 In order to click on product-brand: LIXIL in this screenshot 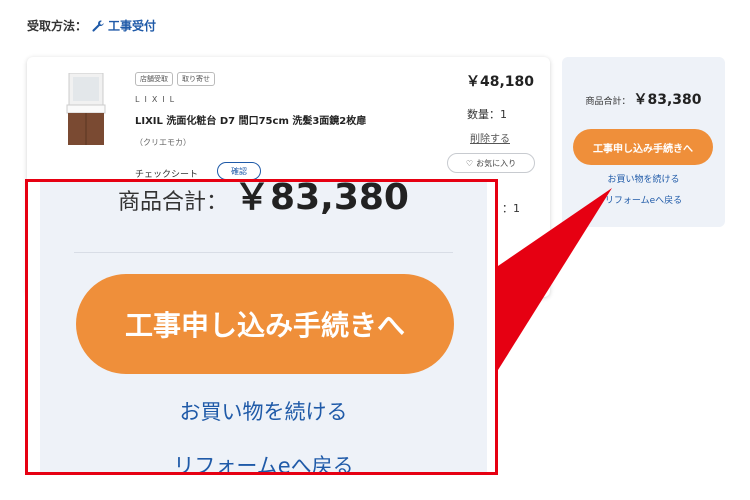, I will do `click(157, 99)`.